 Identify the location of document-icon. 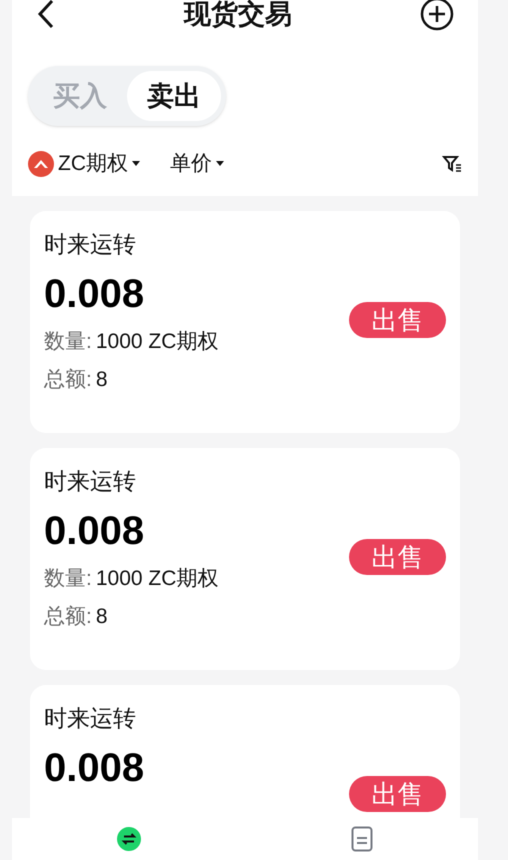
(361, 839).